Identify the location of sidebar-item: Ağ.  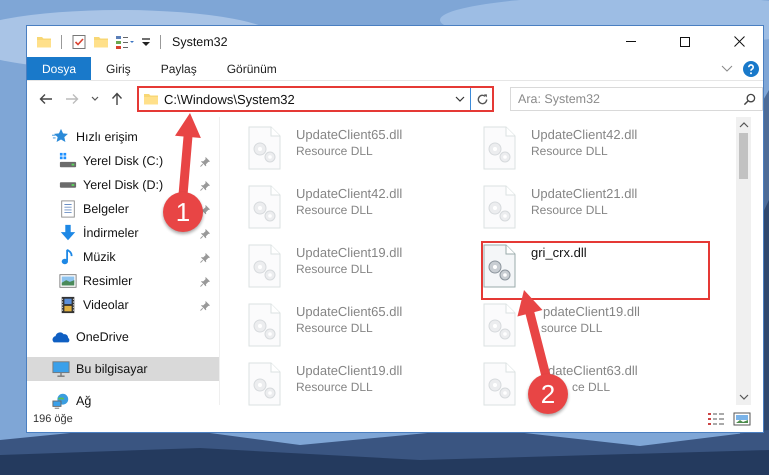
(84, 401).